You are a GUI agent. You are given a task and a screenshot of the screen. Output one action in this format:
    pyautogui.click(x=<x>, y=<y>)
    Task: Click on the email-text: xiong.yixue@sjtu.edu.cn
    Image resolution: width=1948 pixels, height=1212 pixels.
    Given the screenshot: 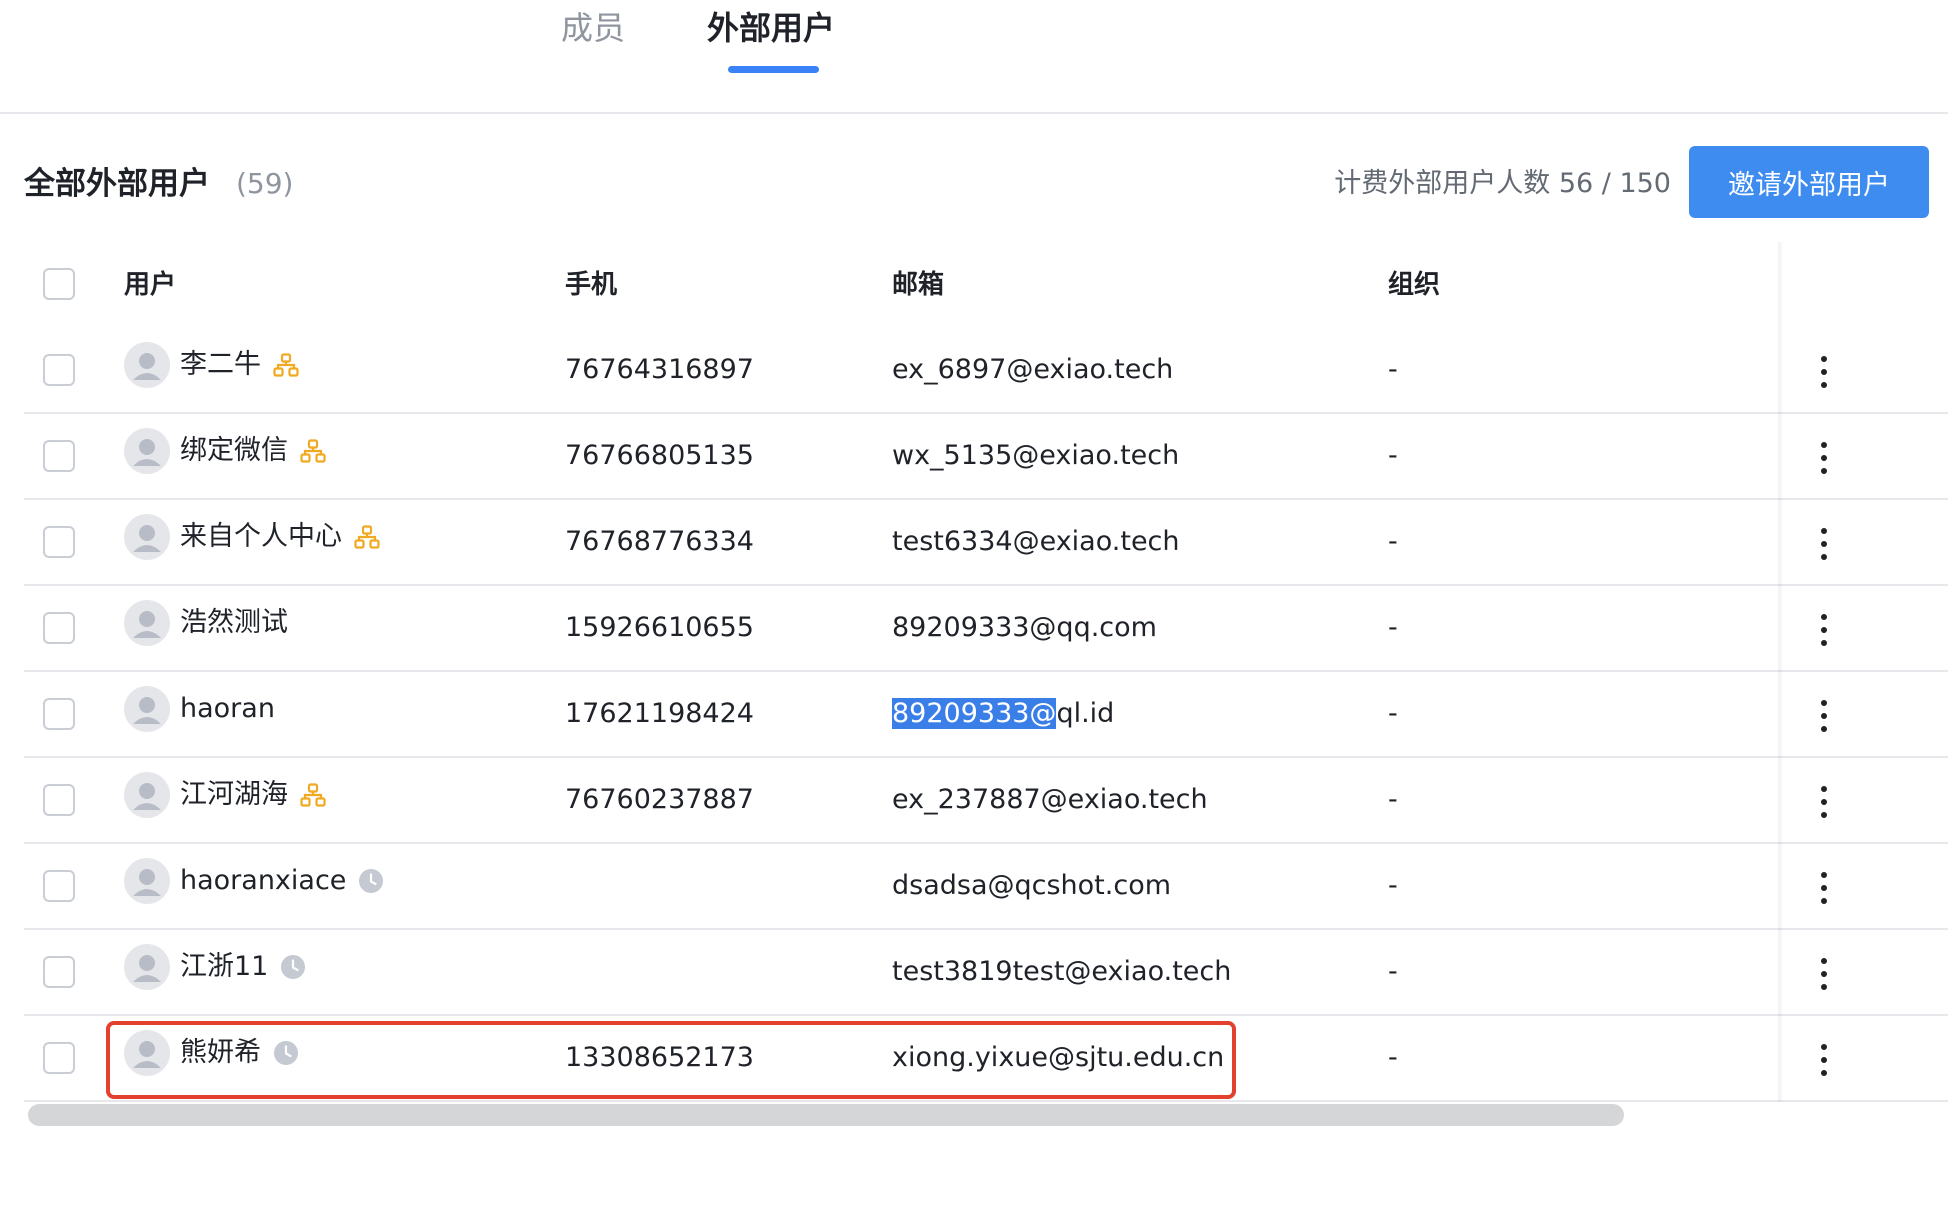 What is the action you would take?
    pyautogui.click(x=1058, y=1057)
    